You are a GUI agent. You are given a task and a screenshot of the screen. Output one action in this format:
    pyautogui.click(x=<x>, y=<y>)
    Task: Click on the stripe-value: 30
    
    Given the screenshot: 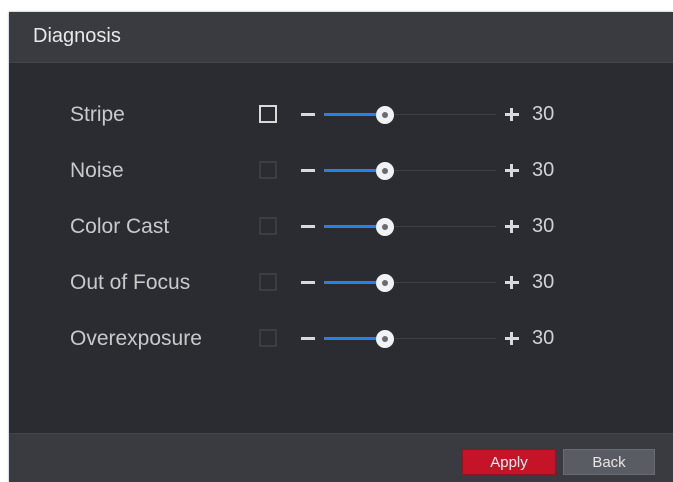 What is the action you would take?
    pyautogui.click(x=543, y=114)
    